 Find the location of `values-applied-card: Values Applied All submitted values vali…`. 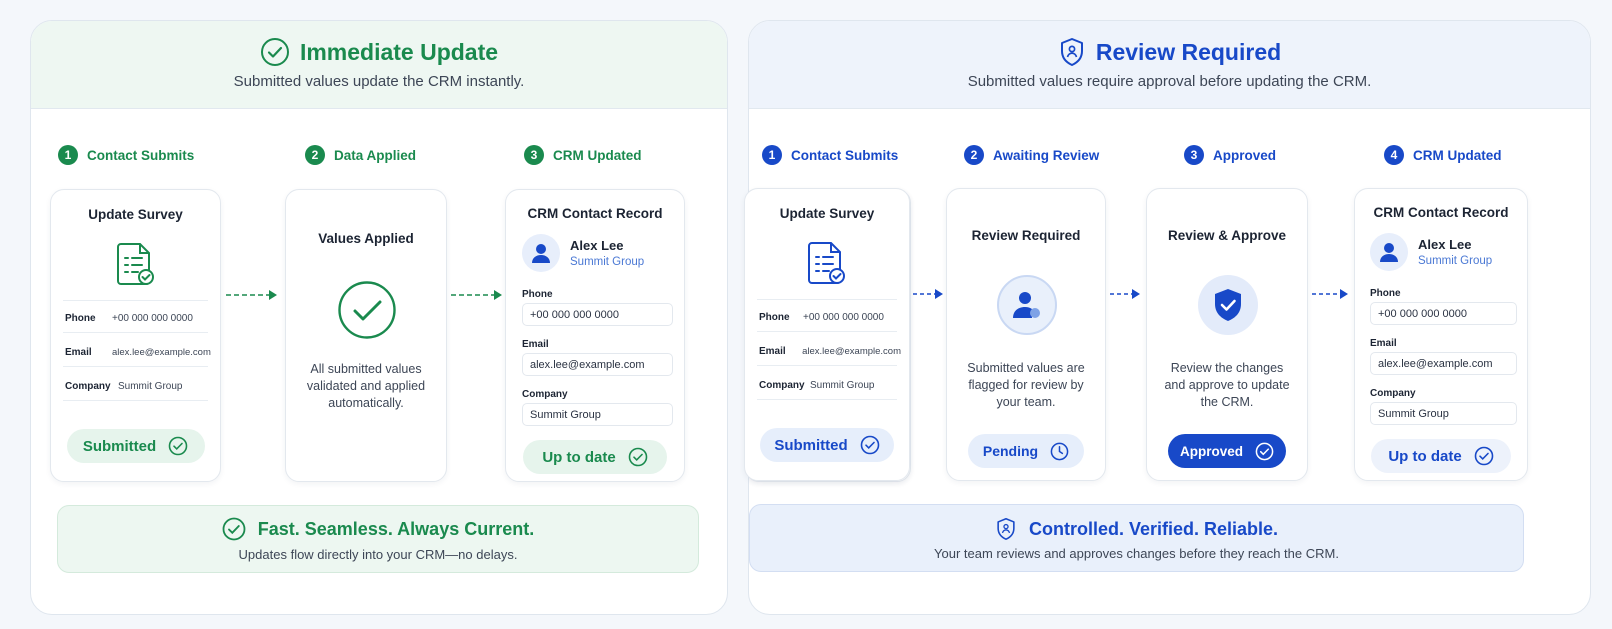

values-applied-card: Values Applied All submitted values vali… is located at coordinates (366, 335).